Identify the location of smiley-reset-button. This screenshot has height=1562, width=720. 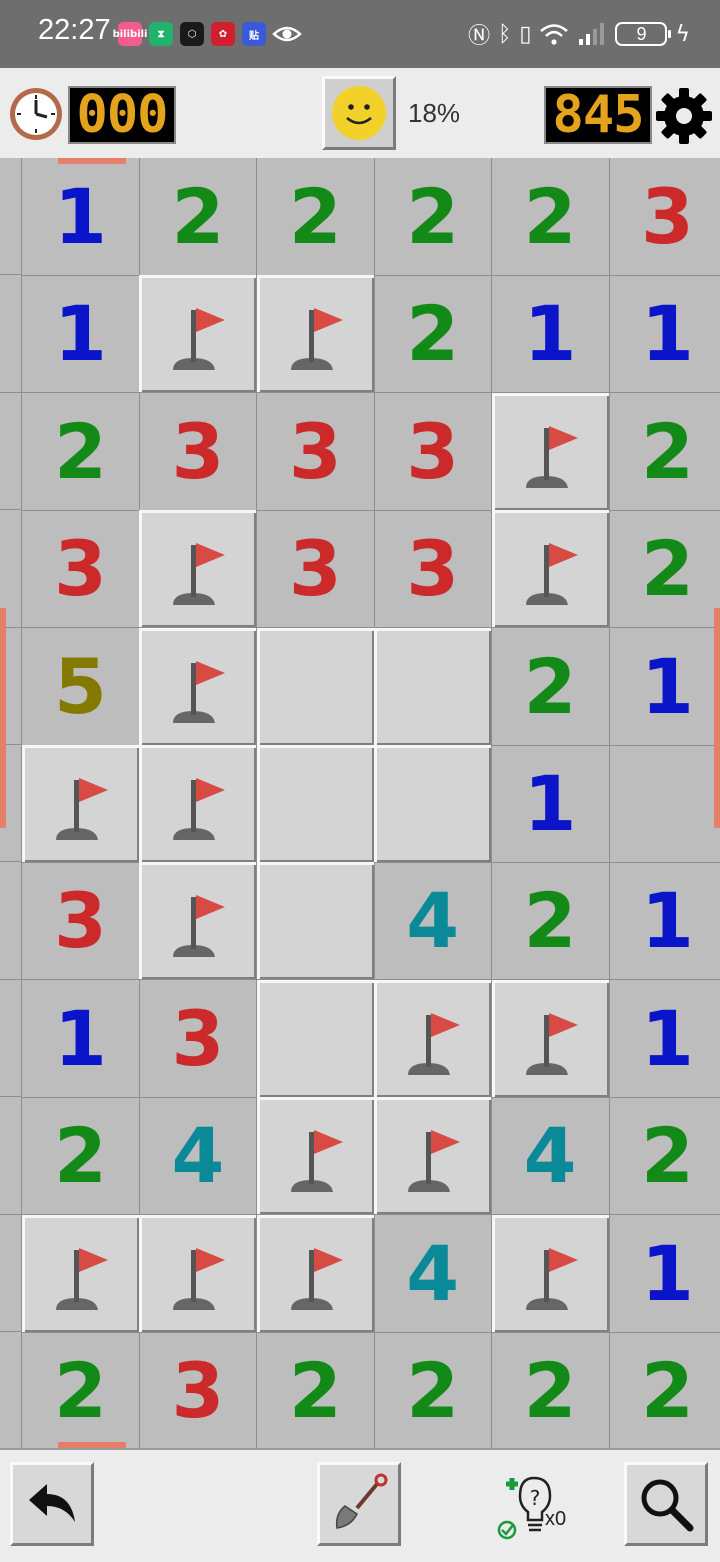
(359, 113).